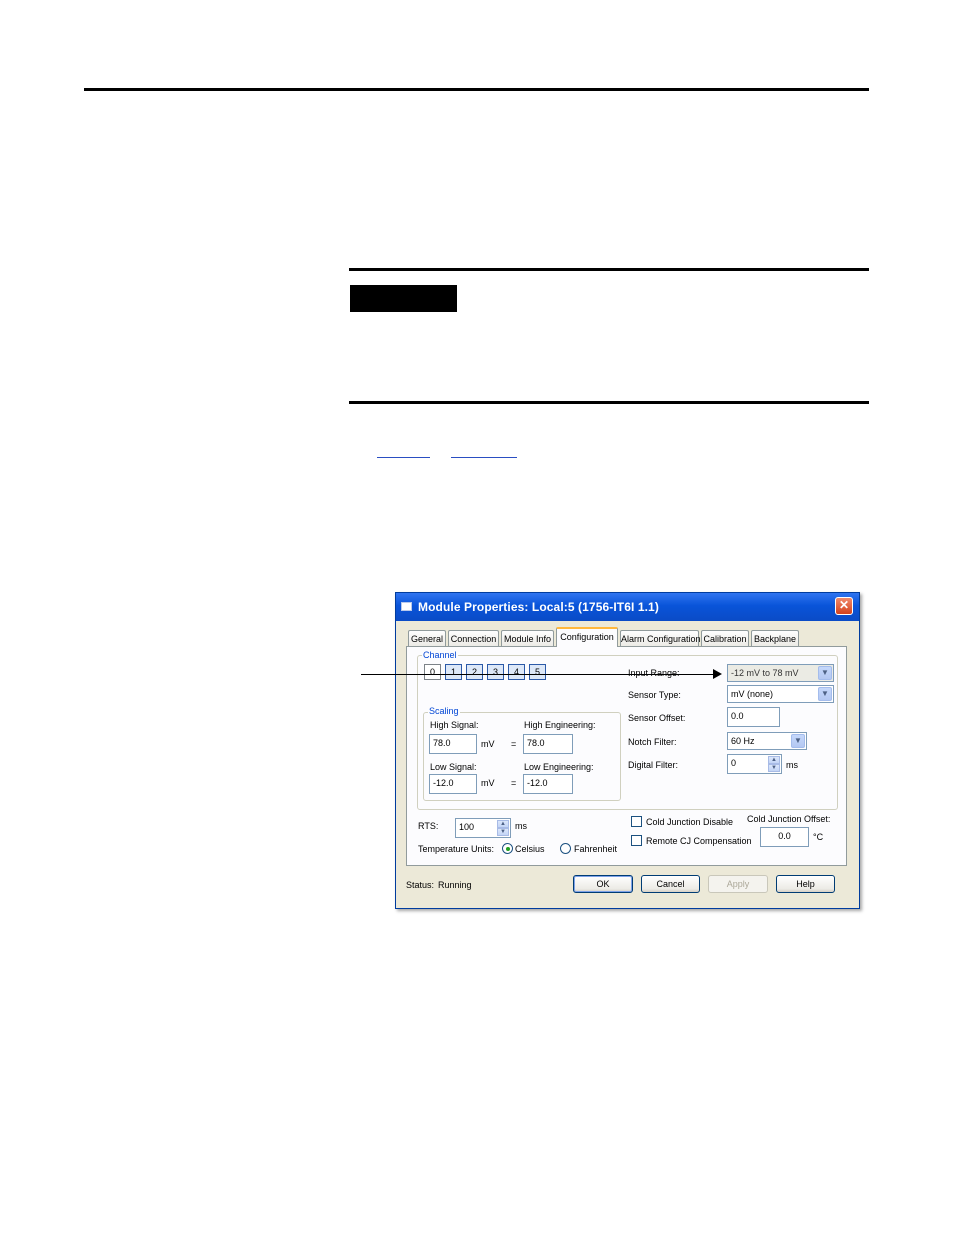  Describe the element at coordinates (565, 848) in the screenshot. I see `fahrenheit-radio` at that location.